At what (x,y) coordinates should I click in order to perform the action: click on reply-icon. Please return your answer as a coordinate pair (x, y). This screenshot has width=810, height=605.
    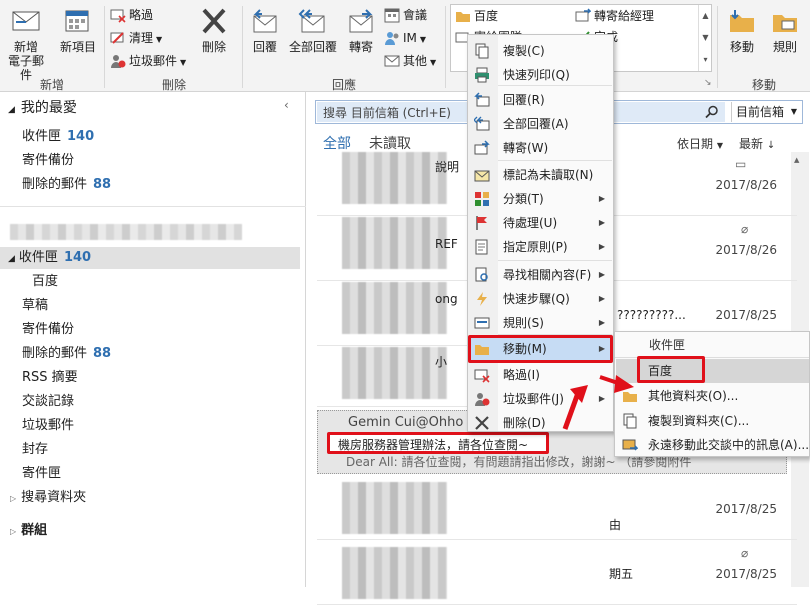
    Looking at the image, I should click on (265, 21).